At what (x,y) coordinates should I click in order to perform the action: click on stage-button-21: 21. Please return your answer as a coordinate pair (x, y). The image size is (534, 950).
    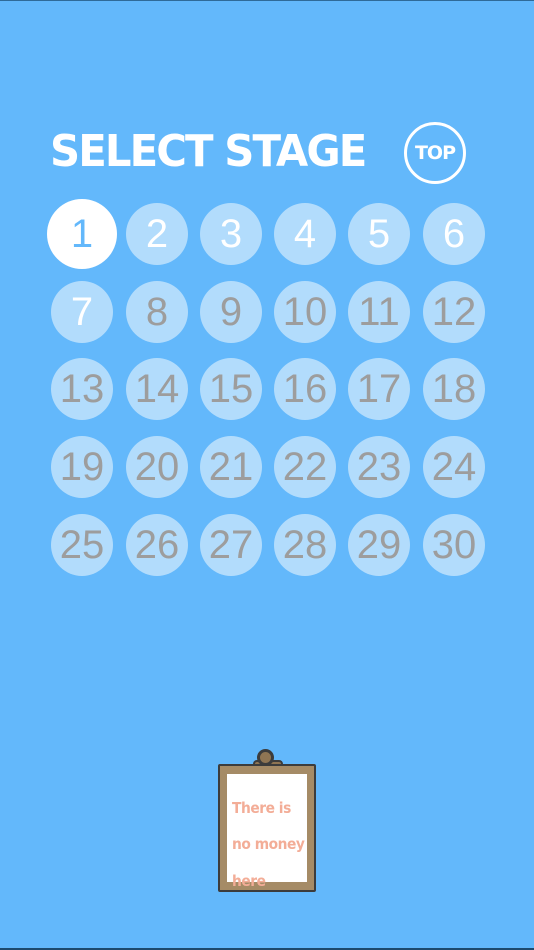
    Looking at the image, I should click on (231, 467).